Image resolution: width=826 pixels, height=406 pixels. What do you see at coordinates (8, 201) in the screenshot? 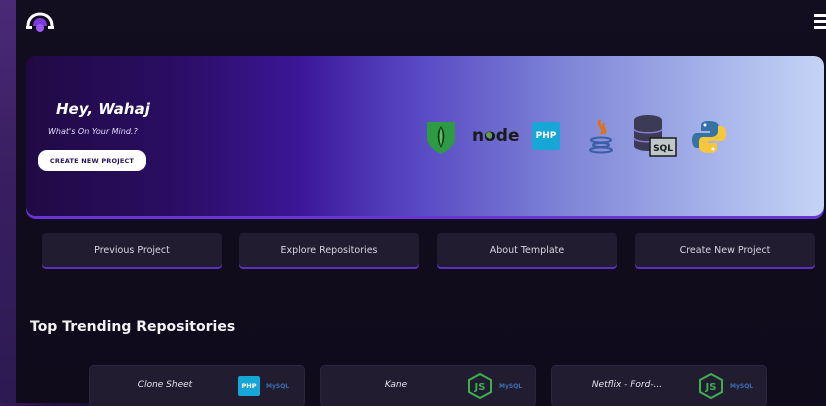
I see `side-strip` at bounding box center [8, 201].